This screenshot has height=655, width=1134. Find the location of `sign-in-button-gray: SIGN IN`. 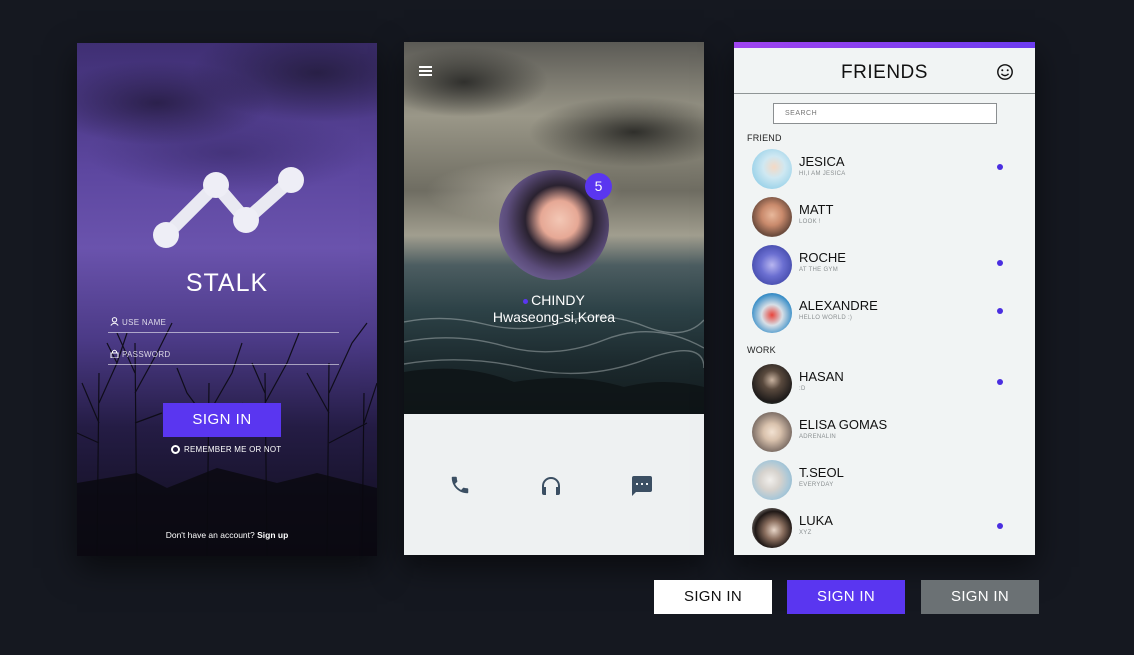

sign-in-button-gray: SIGN IN is located at coordinates (980, 597).